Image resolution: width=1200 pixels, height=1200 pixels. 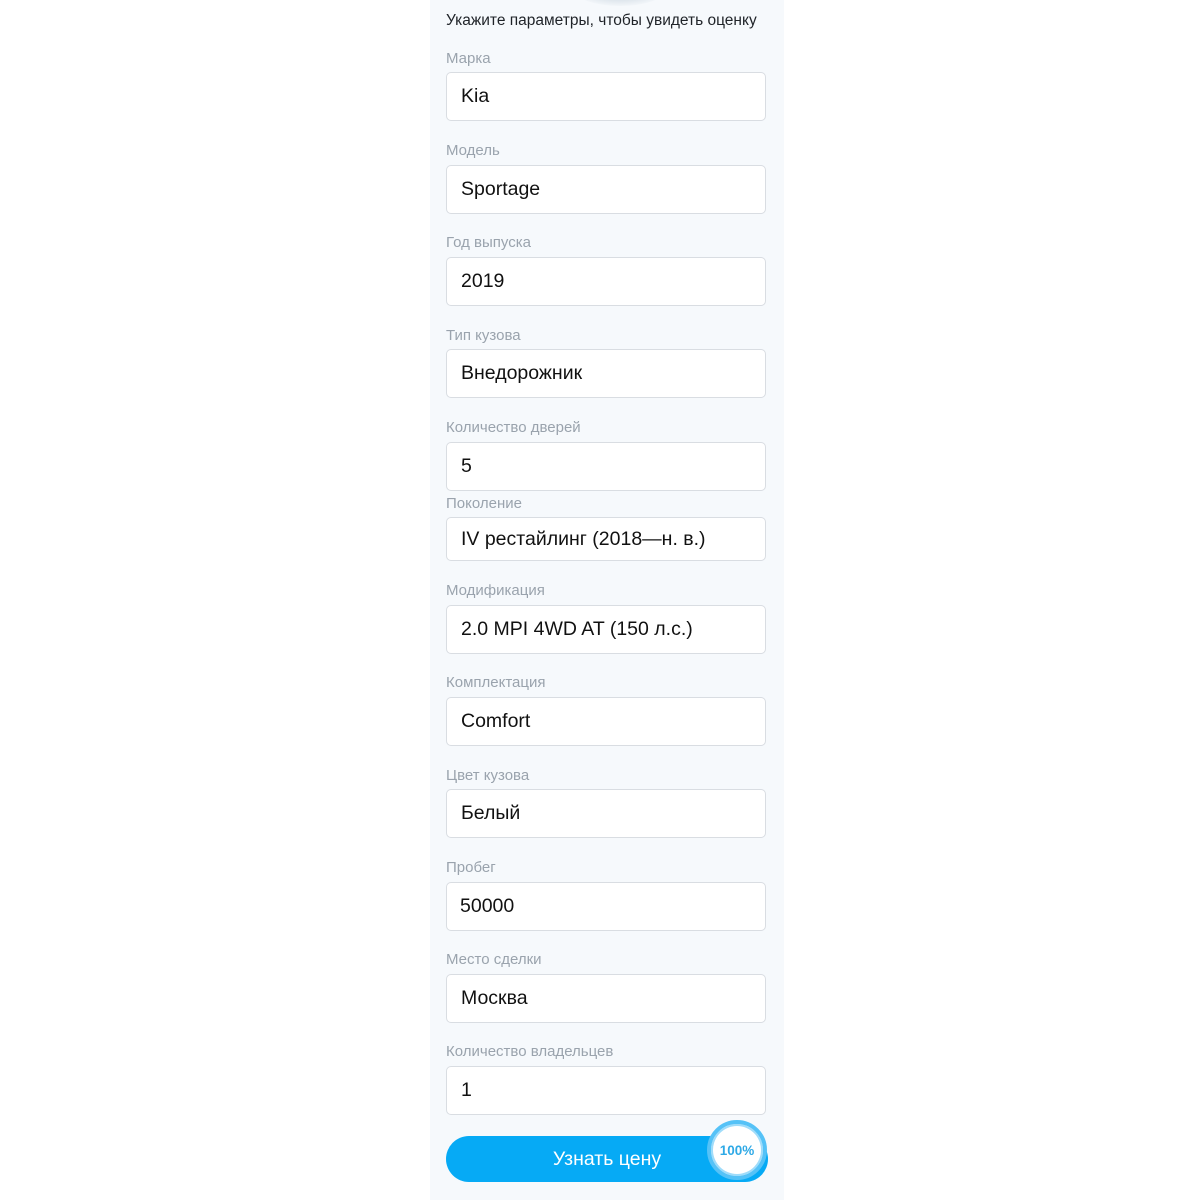 I want to click on progress-text: 100%, so click(x=737, y=1150).